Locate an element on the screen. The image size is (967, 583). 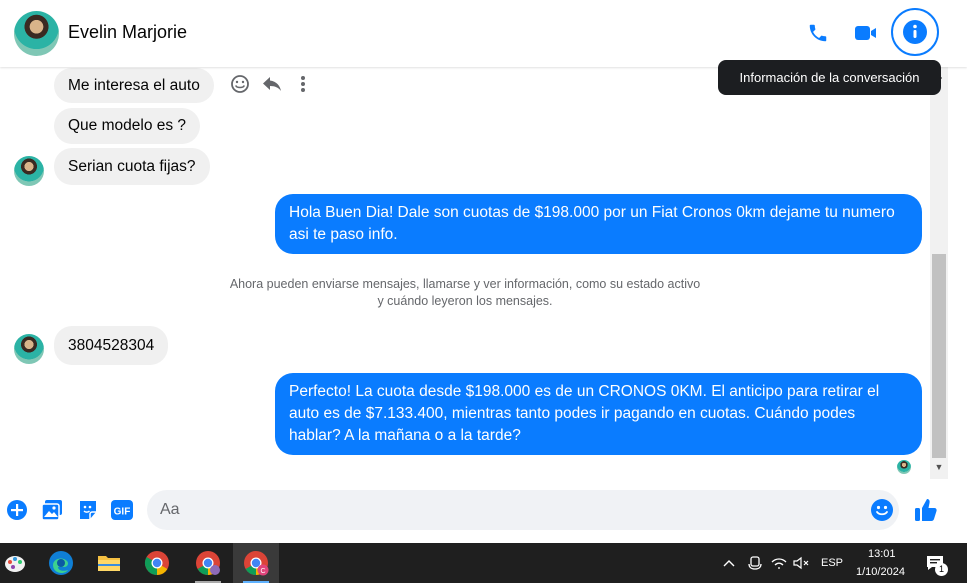
emoji-icon is located at coordinates (882, 512).